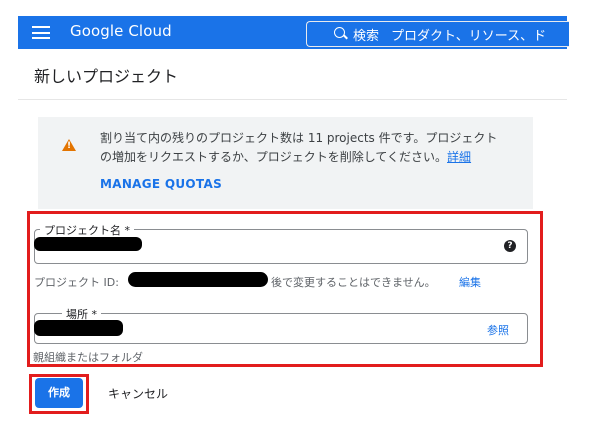  Describe the element at coordinates (339, 32) in the screenshot. I see `search-icon` at that location.